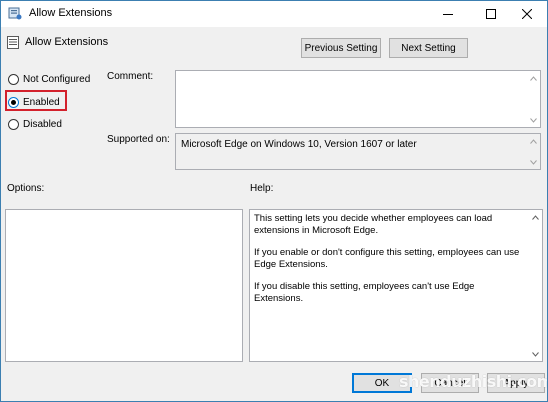  I want to click on setting-title: Allow Extensions, so click(67, 42).